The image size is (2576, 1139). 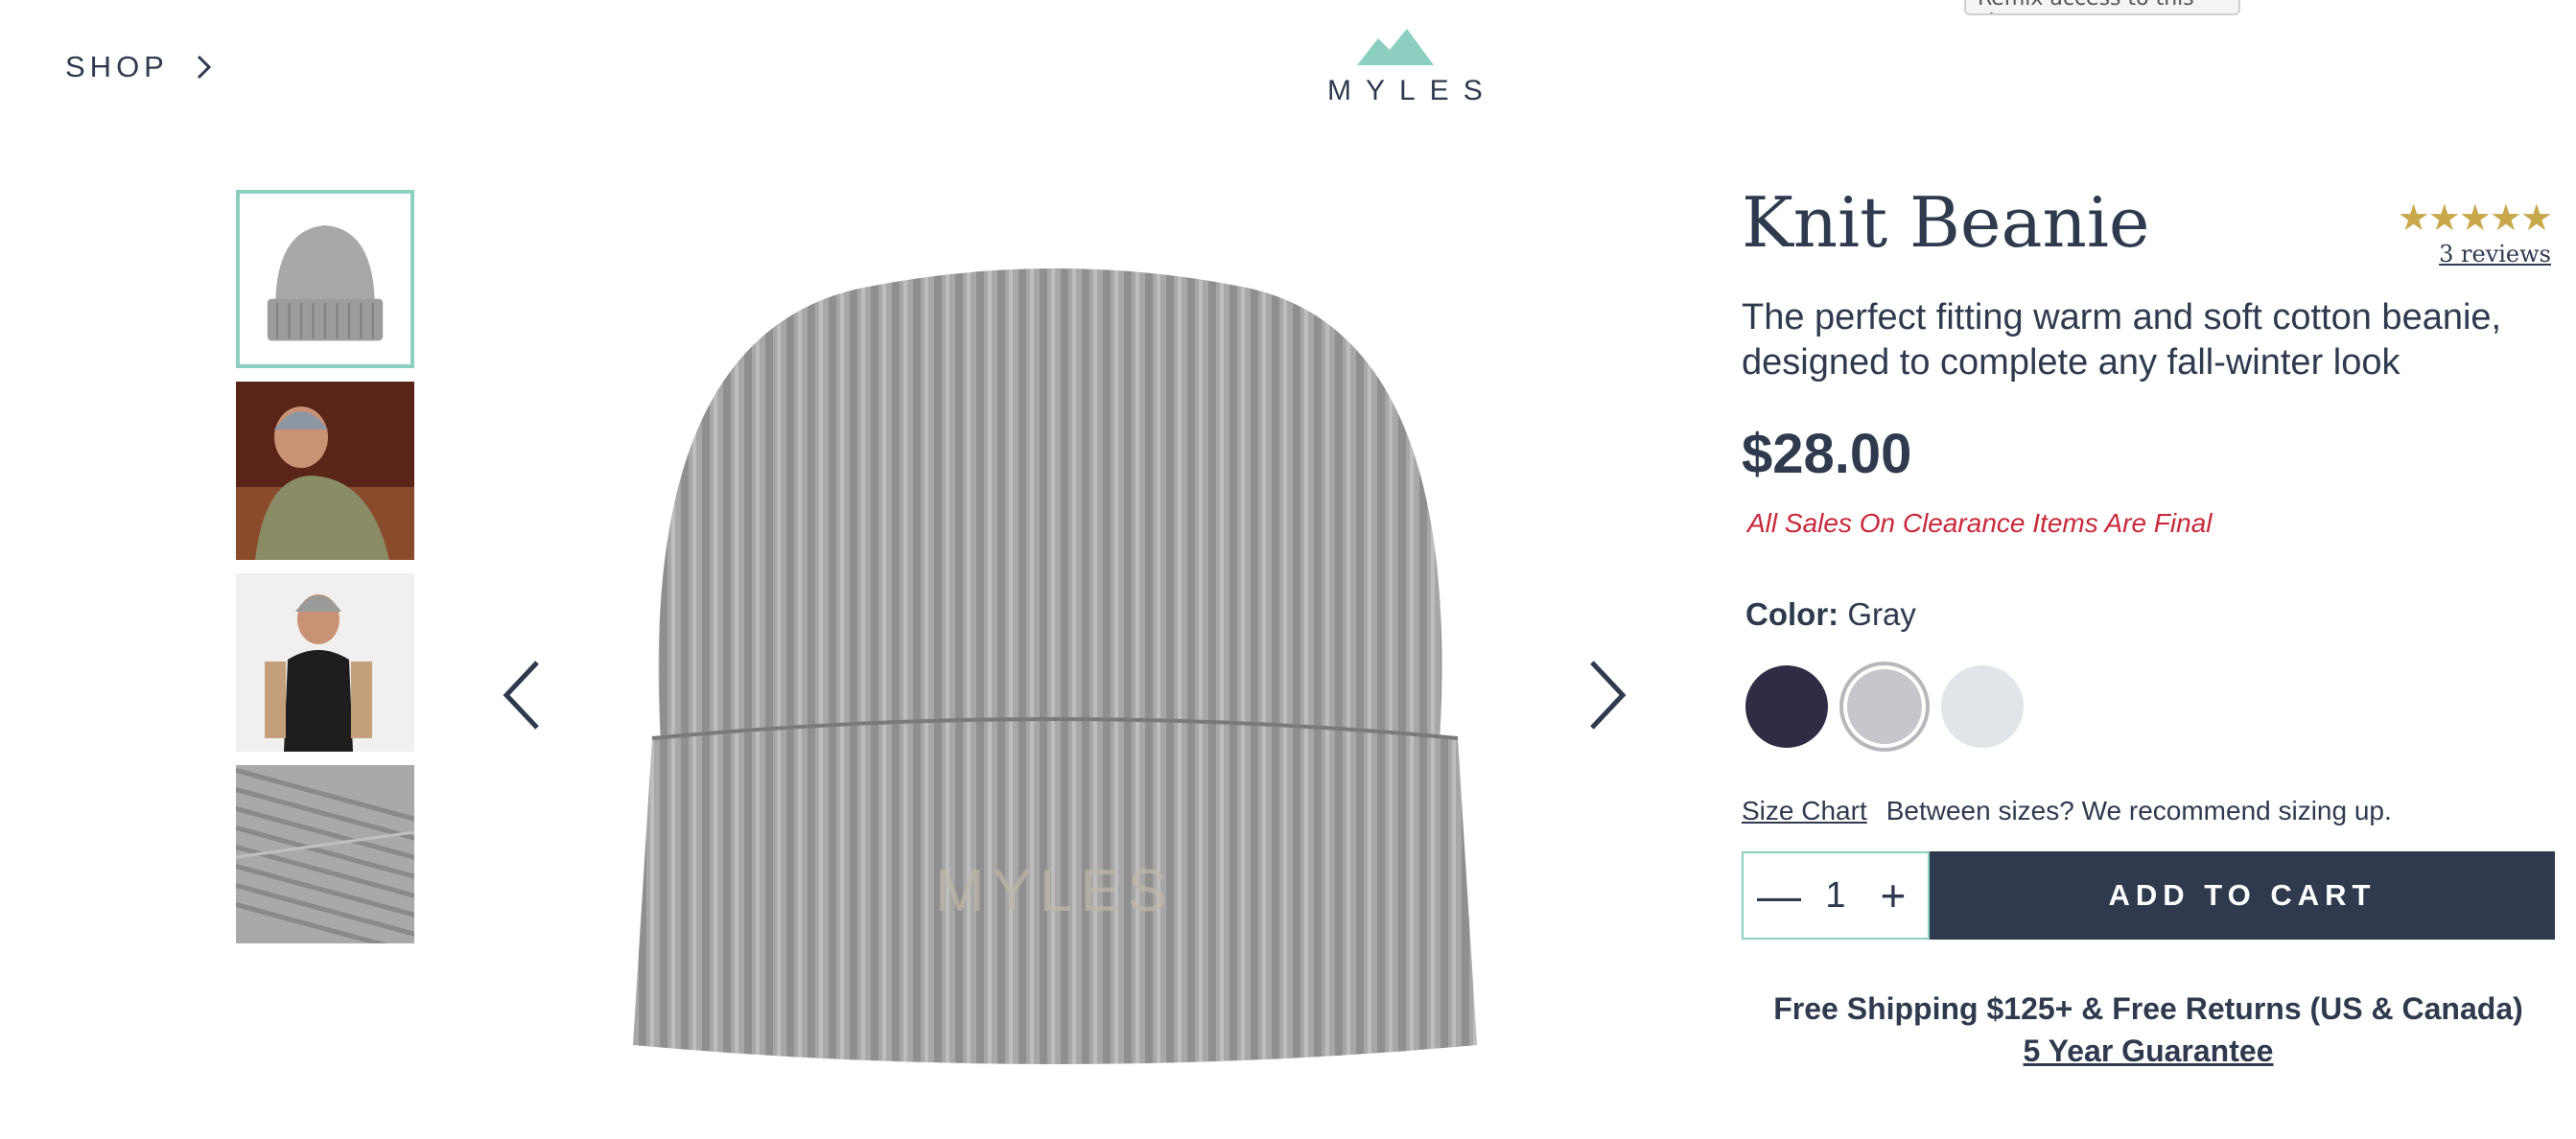 What do you see at coordinates (1893, 895) in the screenshot?
I see `quantity-plus-button: +` at bounding box center [1893, 895].